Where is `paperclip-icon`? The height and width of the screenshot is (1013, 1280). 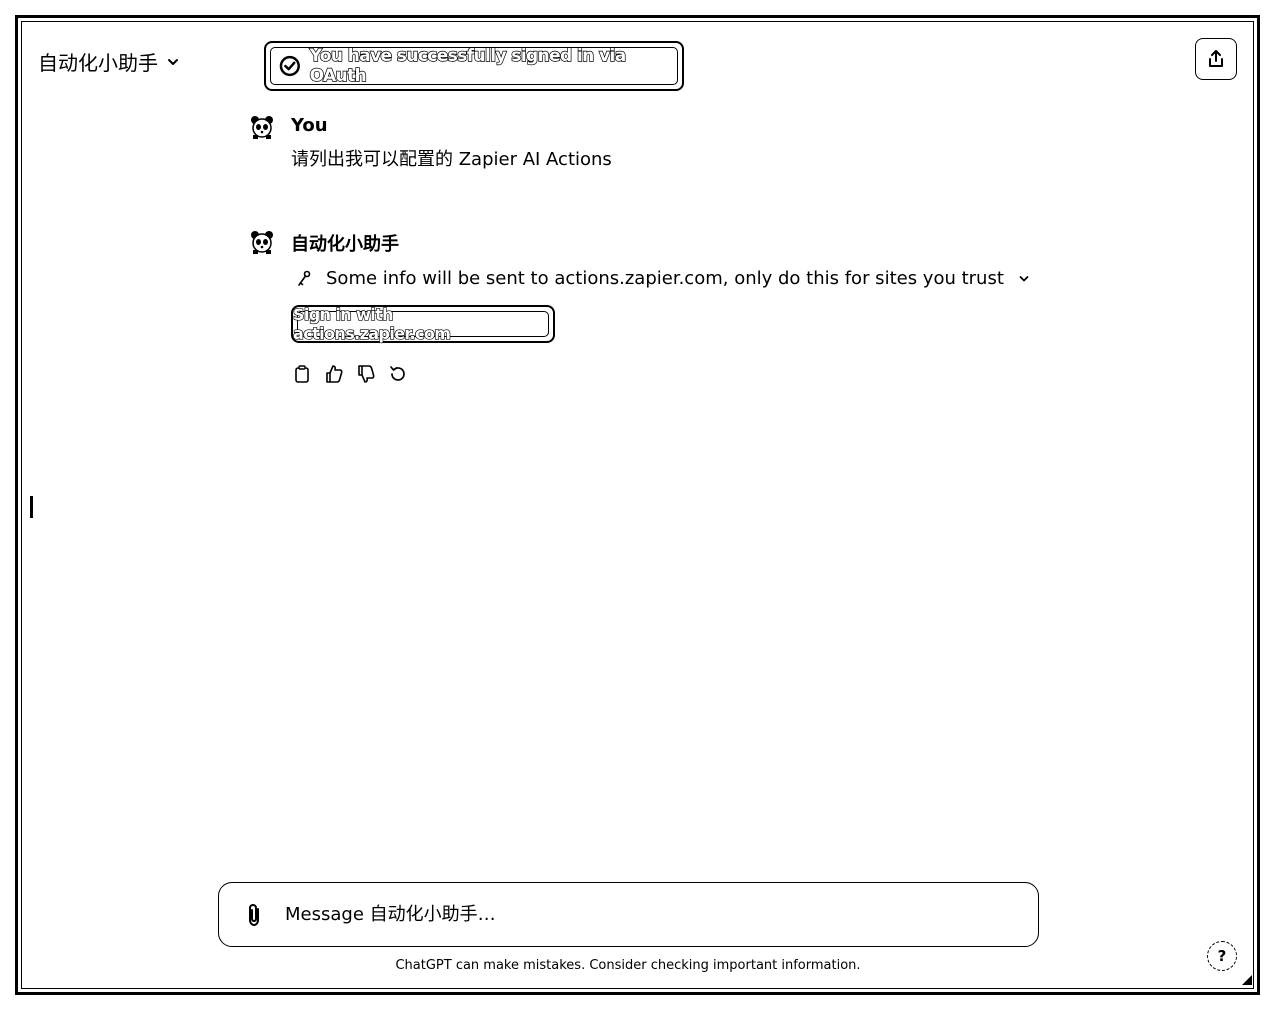
paperclip-icon is located at coordinates (254, 915).